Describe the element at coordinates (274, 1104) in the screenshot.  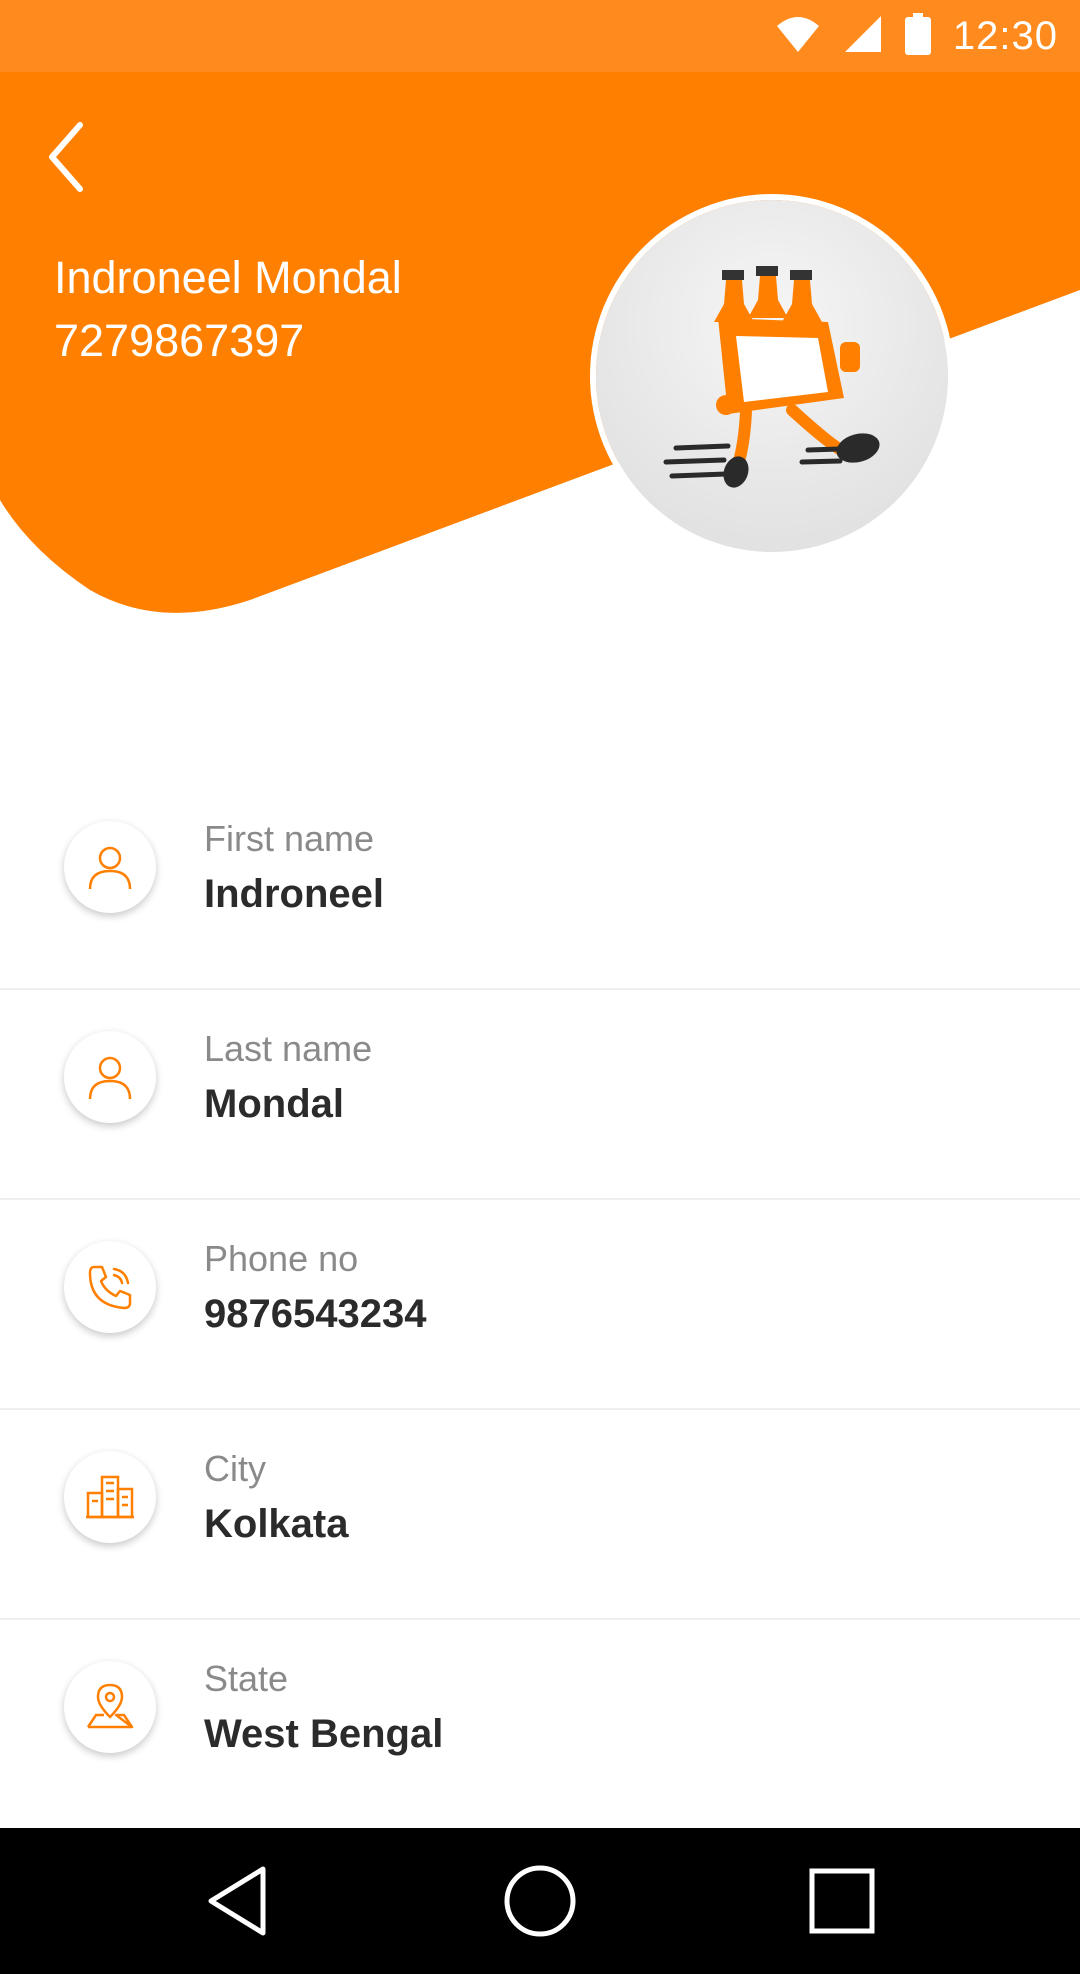
I see `detail-value: Mondal` at that location.